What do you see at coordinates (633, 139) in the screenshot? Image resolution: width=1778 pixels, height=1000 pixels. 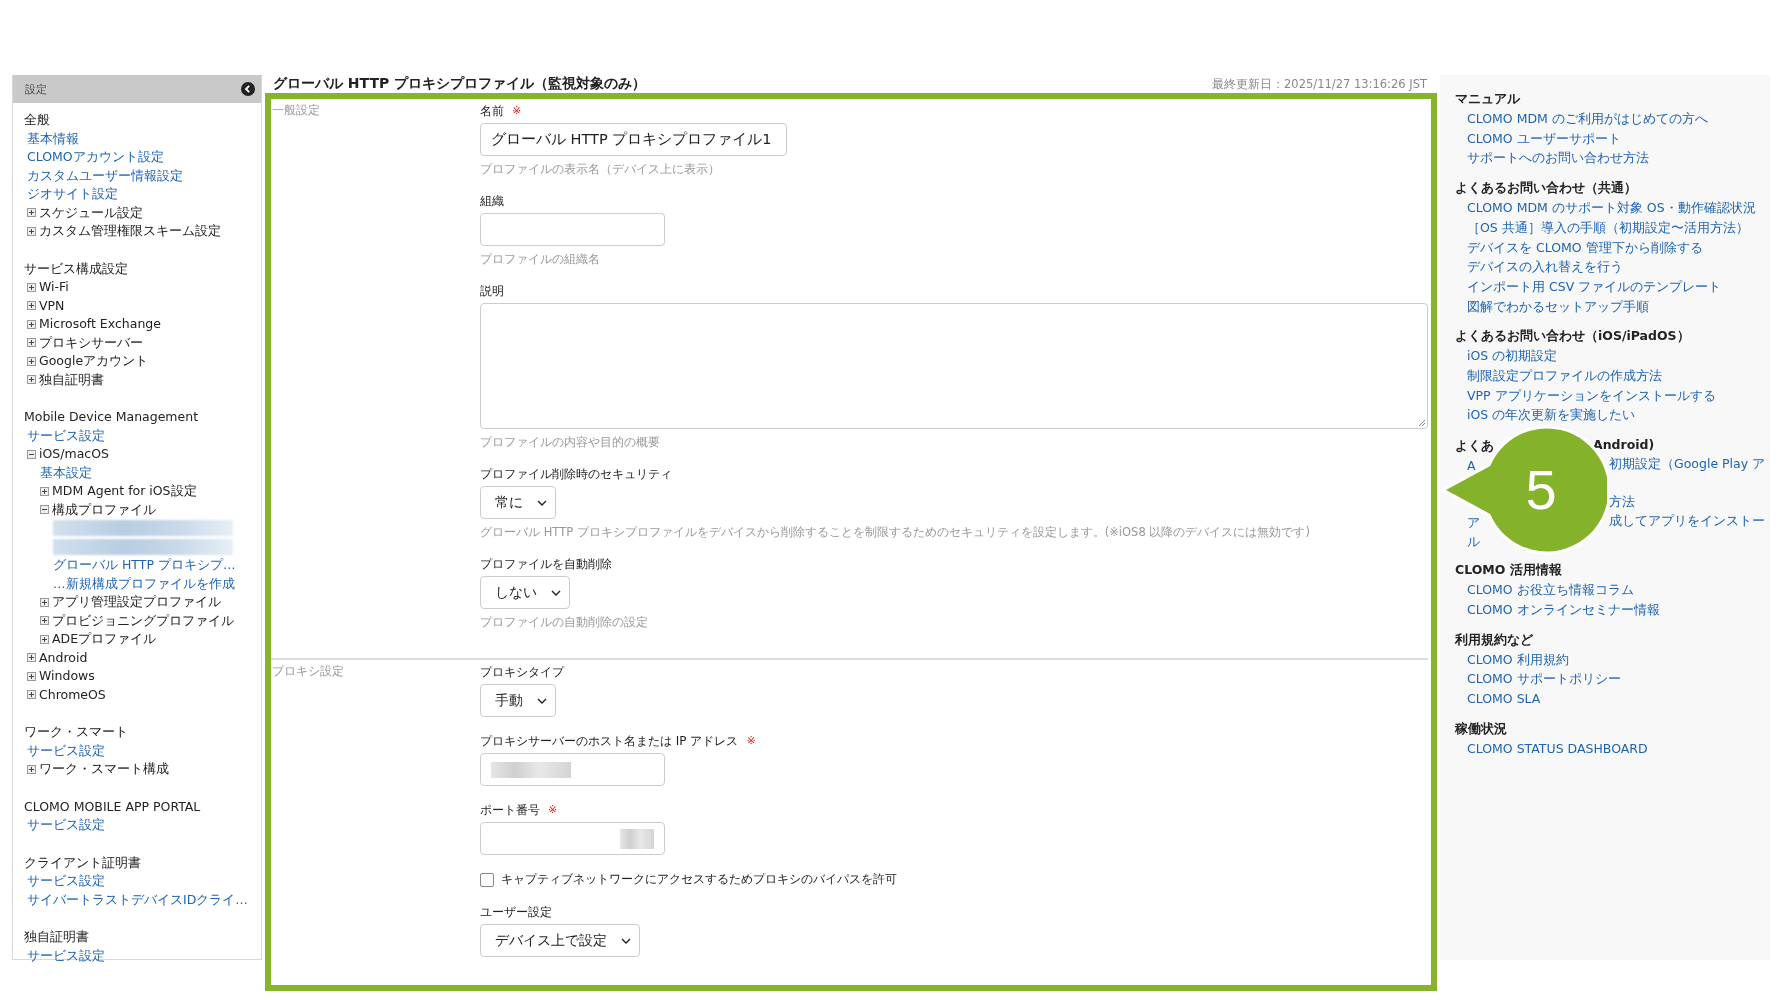 I see `input-field: グローバル HTTP プロキシプロファイル1` at bounding box center [633, 139].